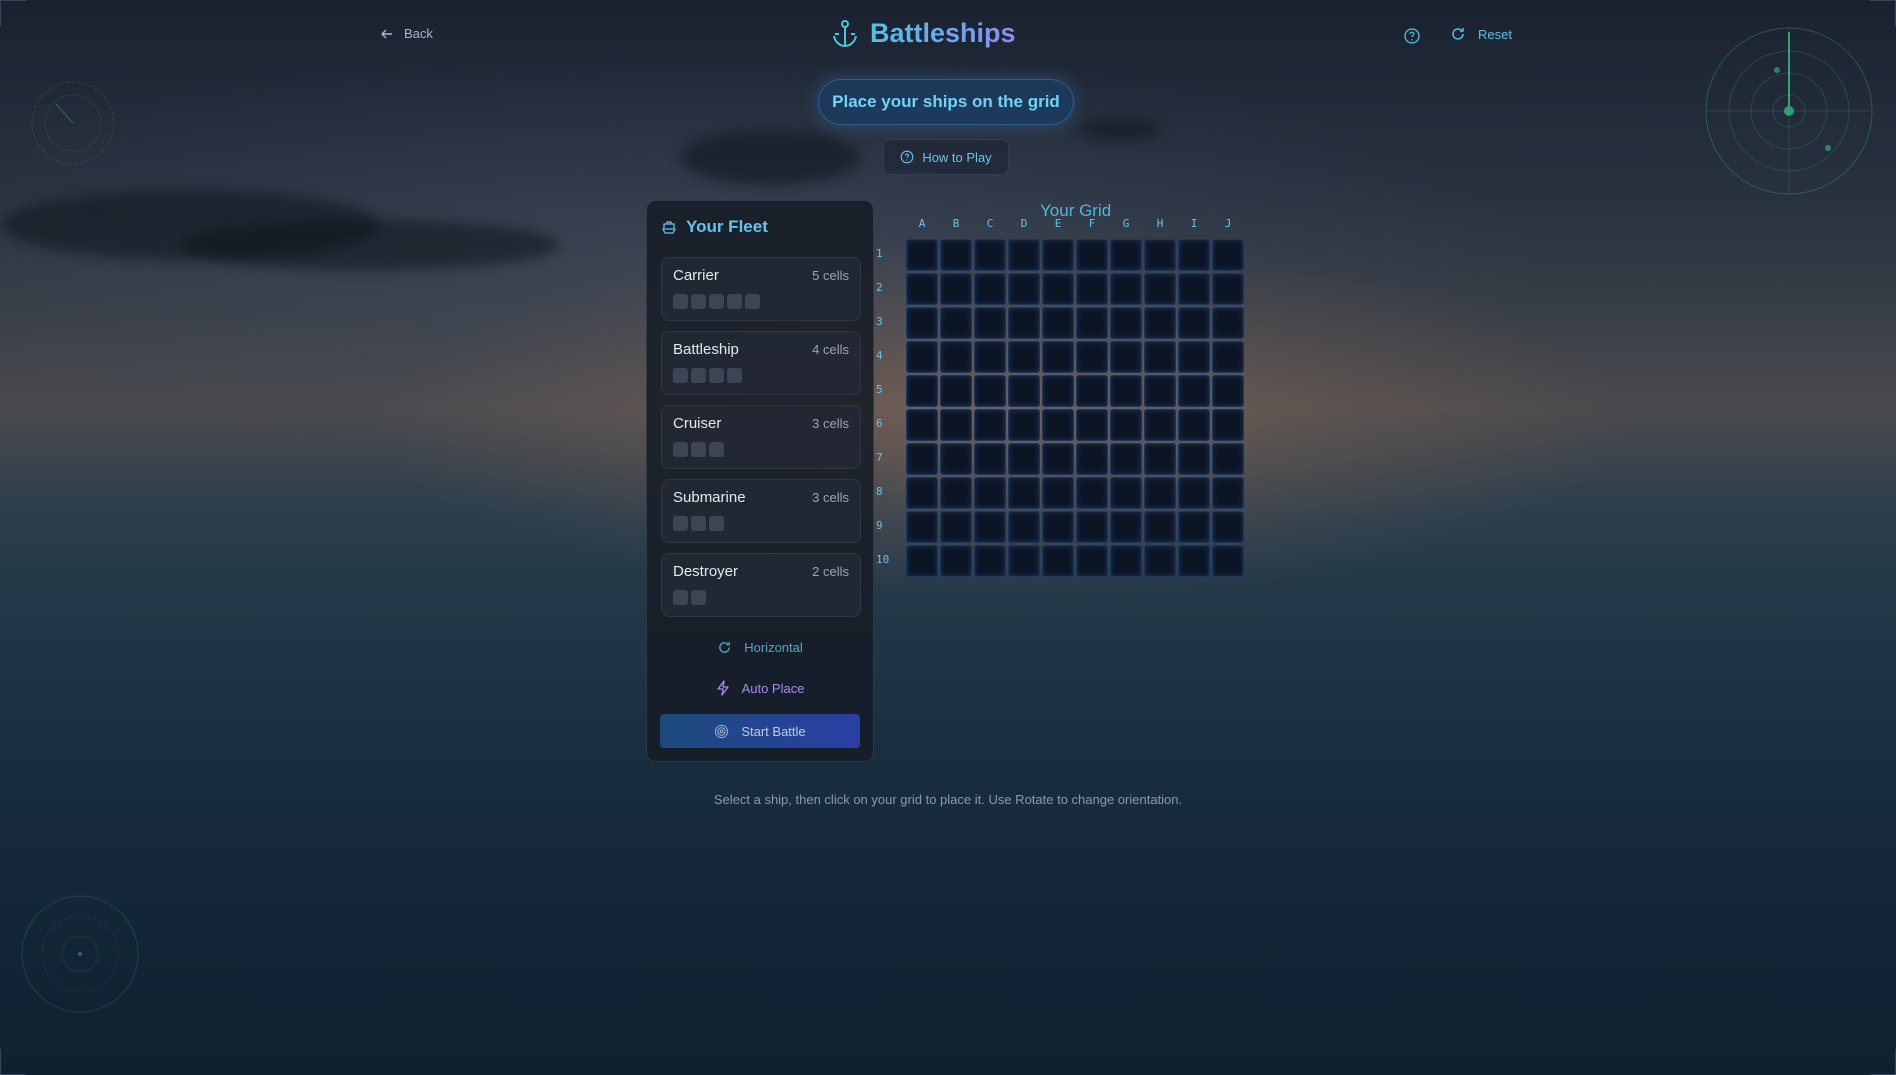 This screenshot has height=1075, width=1896. I want to click on grid-cell-A6, so click(922, 425).